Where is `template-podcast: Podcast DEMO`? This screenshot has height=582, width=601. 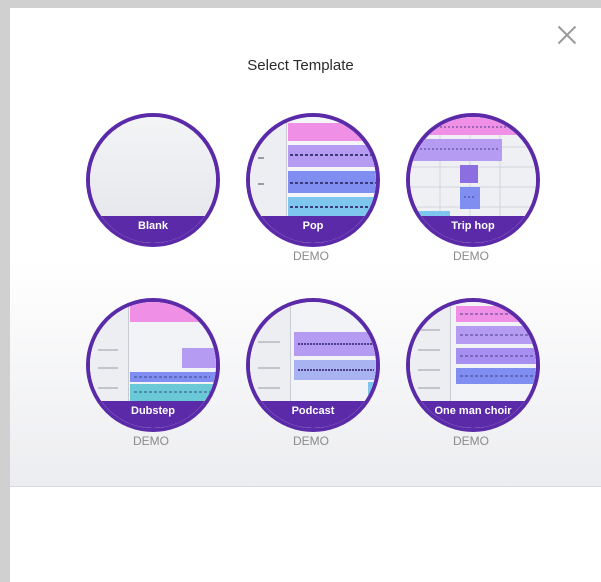 template-podcast: Podcast DEMO is located at coordinates (311, 380).